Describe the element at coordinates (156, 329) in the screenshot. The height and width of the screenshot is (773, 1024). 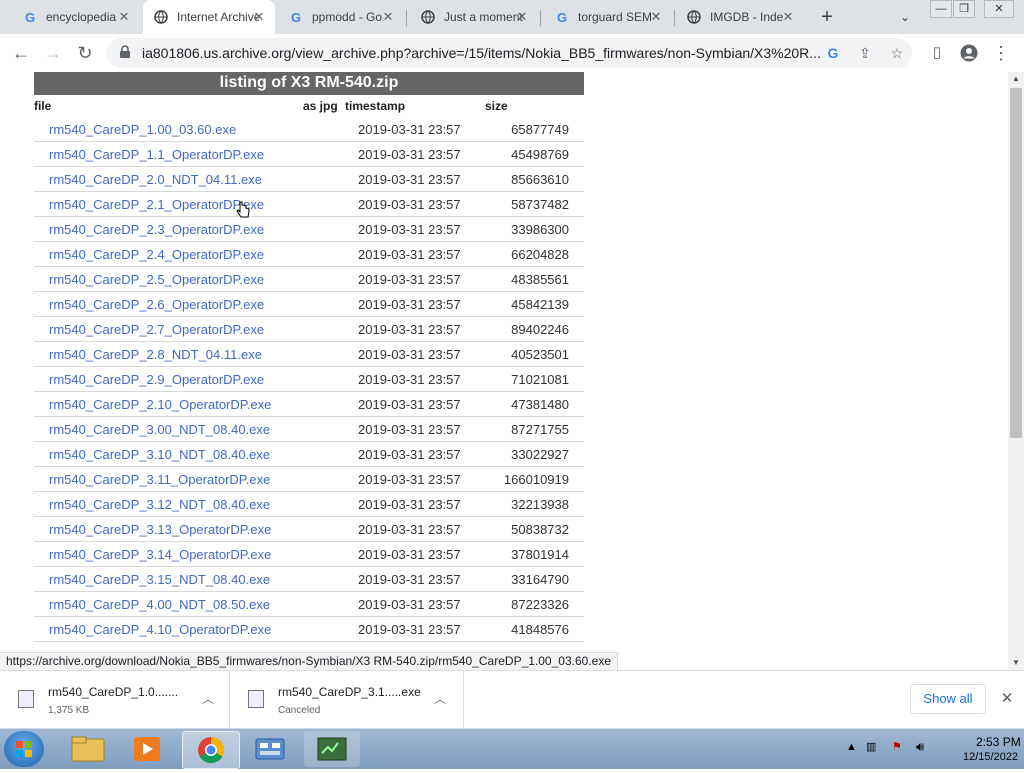
I see `file-link: rm540_CareDP_2.7_OperatorDP.exe` at that location.